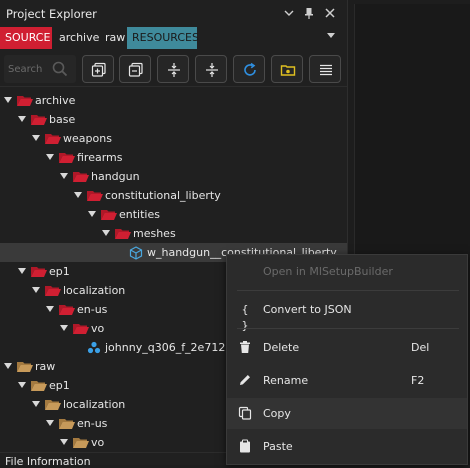 This screenshot has width=470, height=468. I want to click on expand-children-icon, so click(174, 70).